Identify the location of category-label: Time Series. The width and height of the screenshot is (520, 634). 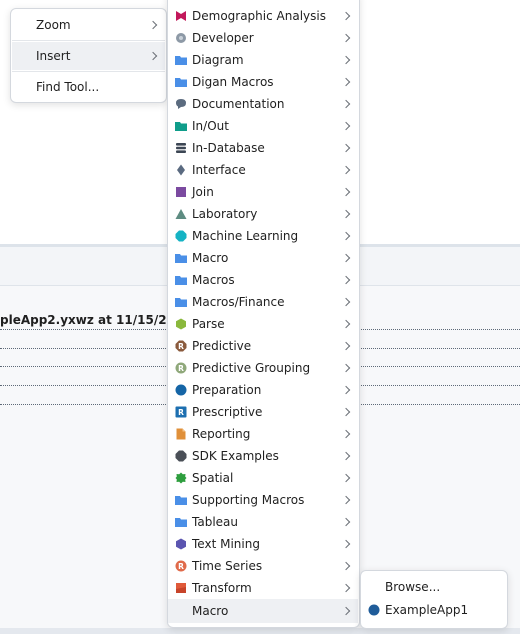
(227, 566).